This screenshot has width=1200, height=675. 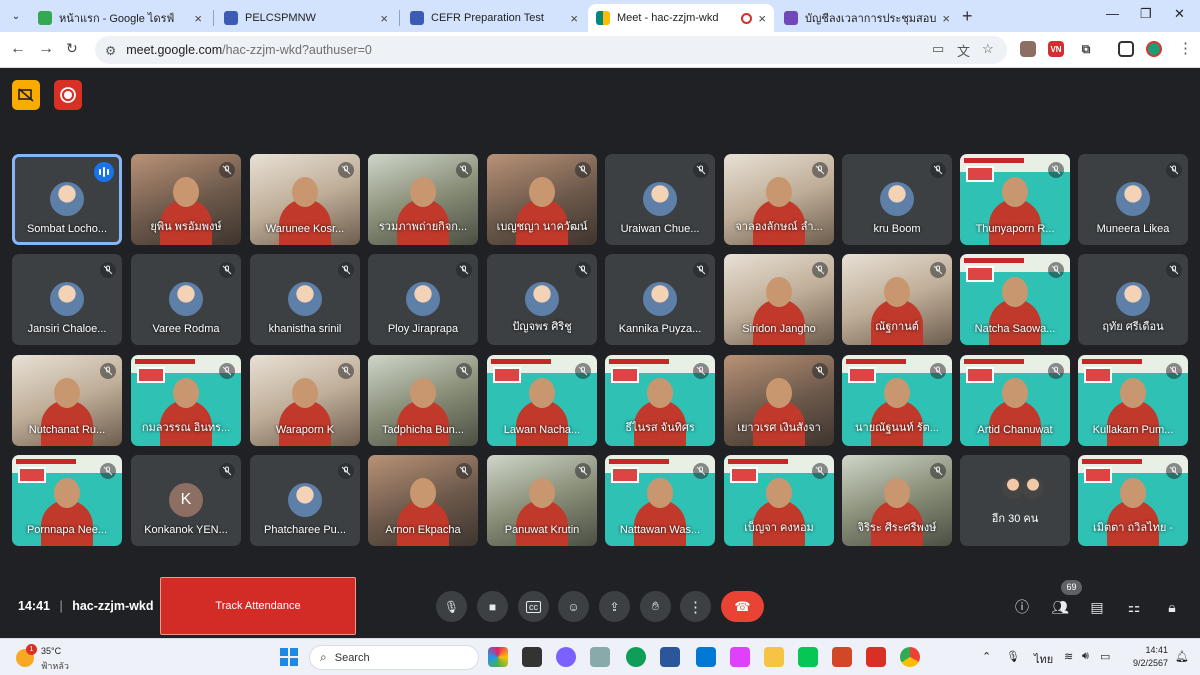 I want to click on present-button: ⇪, so click(x=614, y=606).